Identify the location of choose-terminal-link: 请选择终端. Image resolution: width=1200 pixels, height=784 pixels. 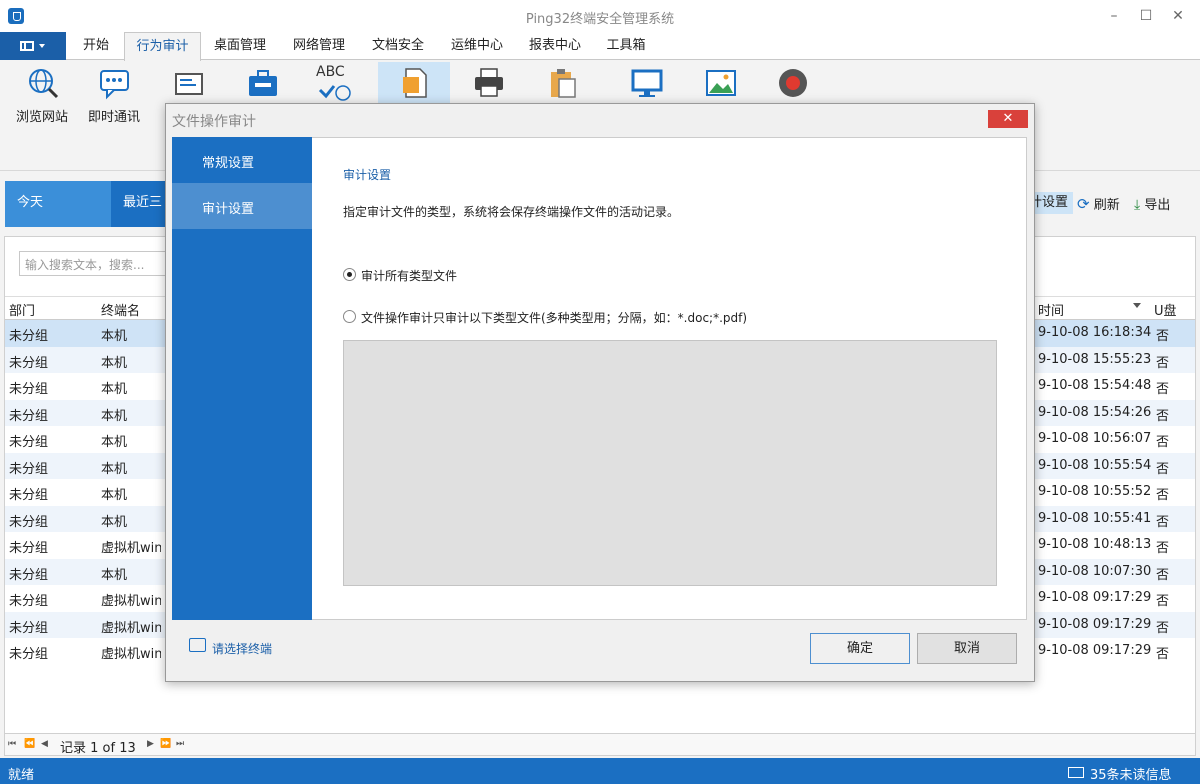
(242, 648).